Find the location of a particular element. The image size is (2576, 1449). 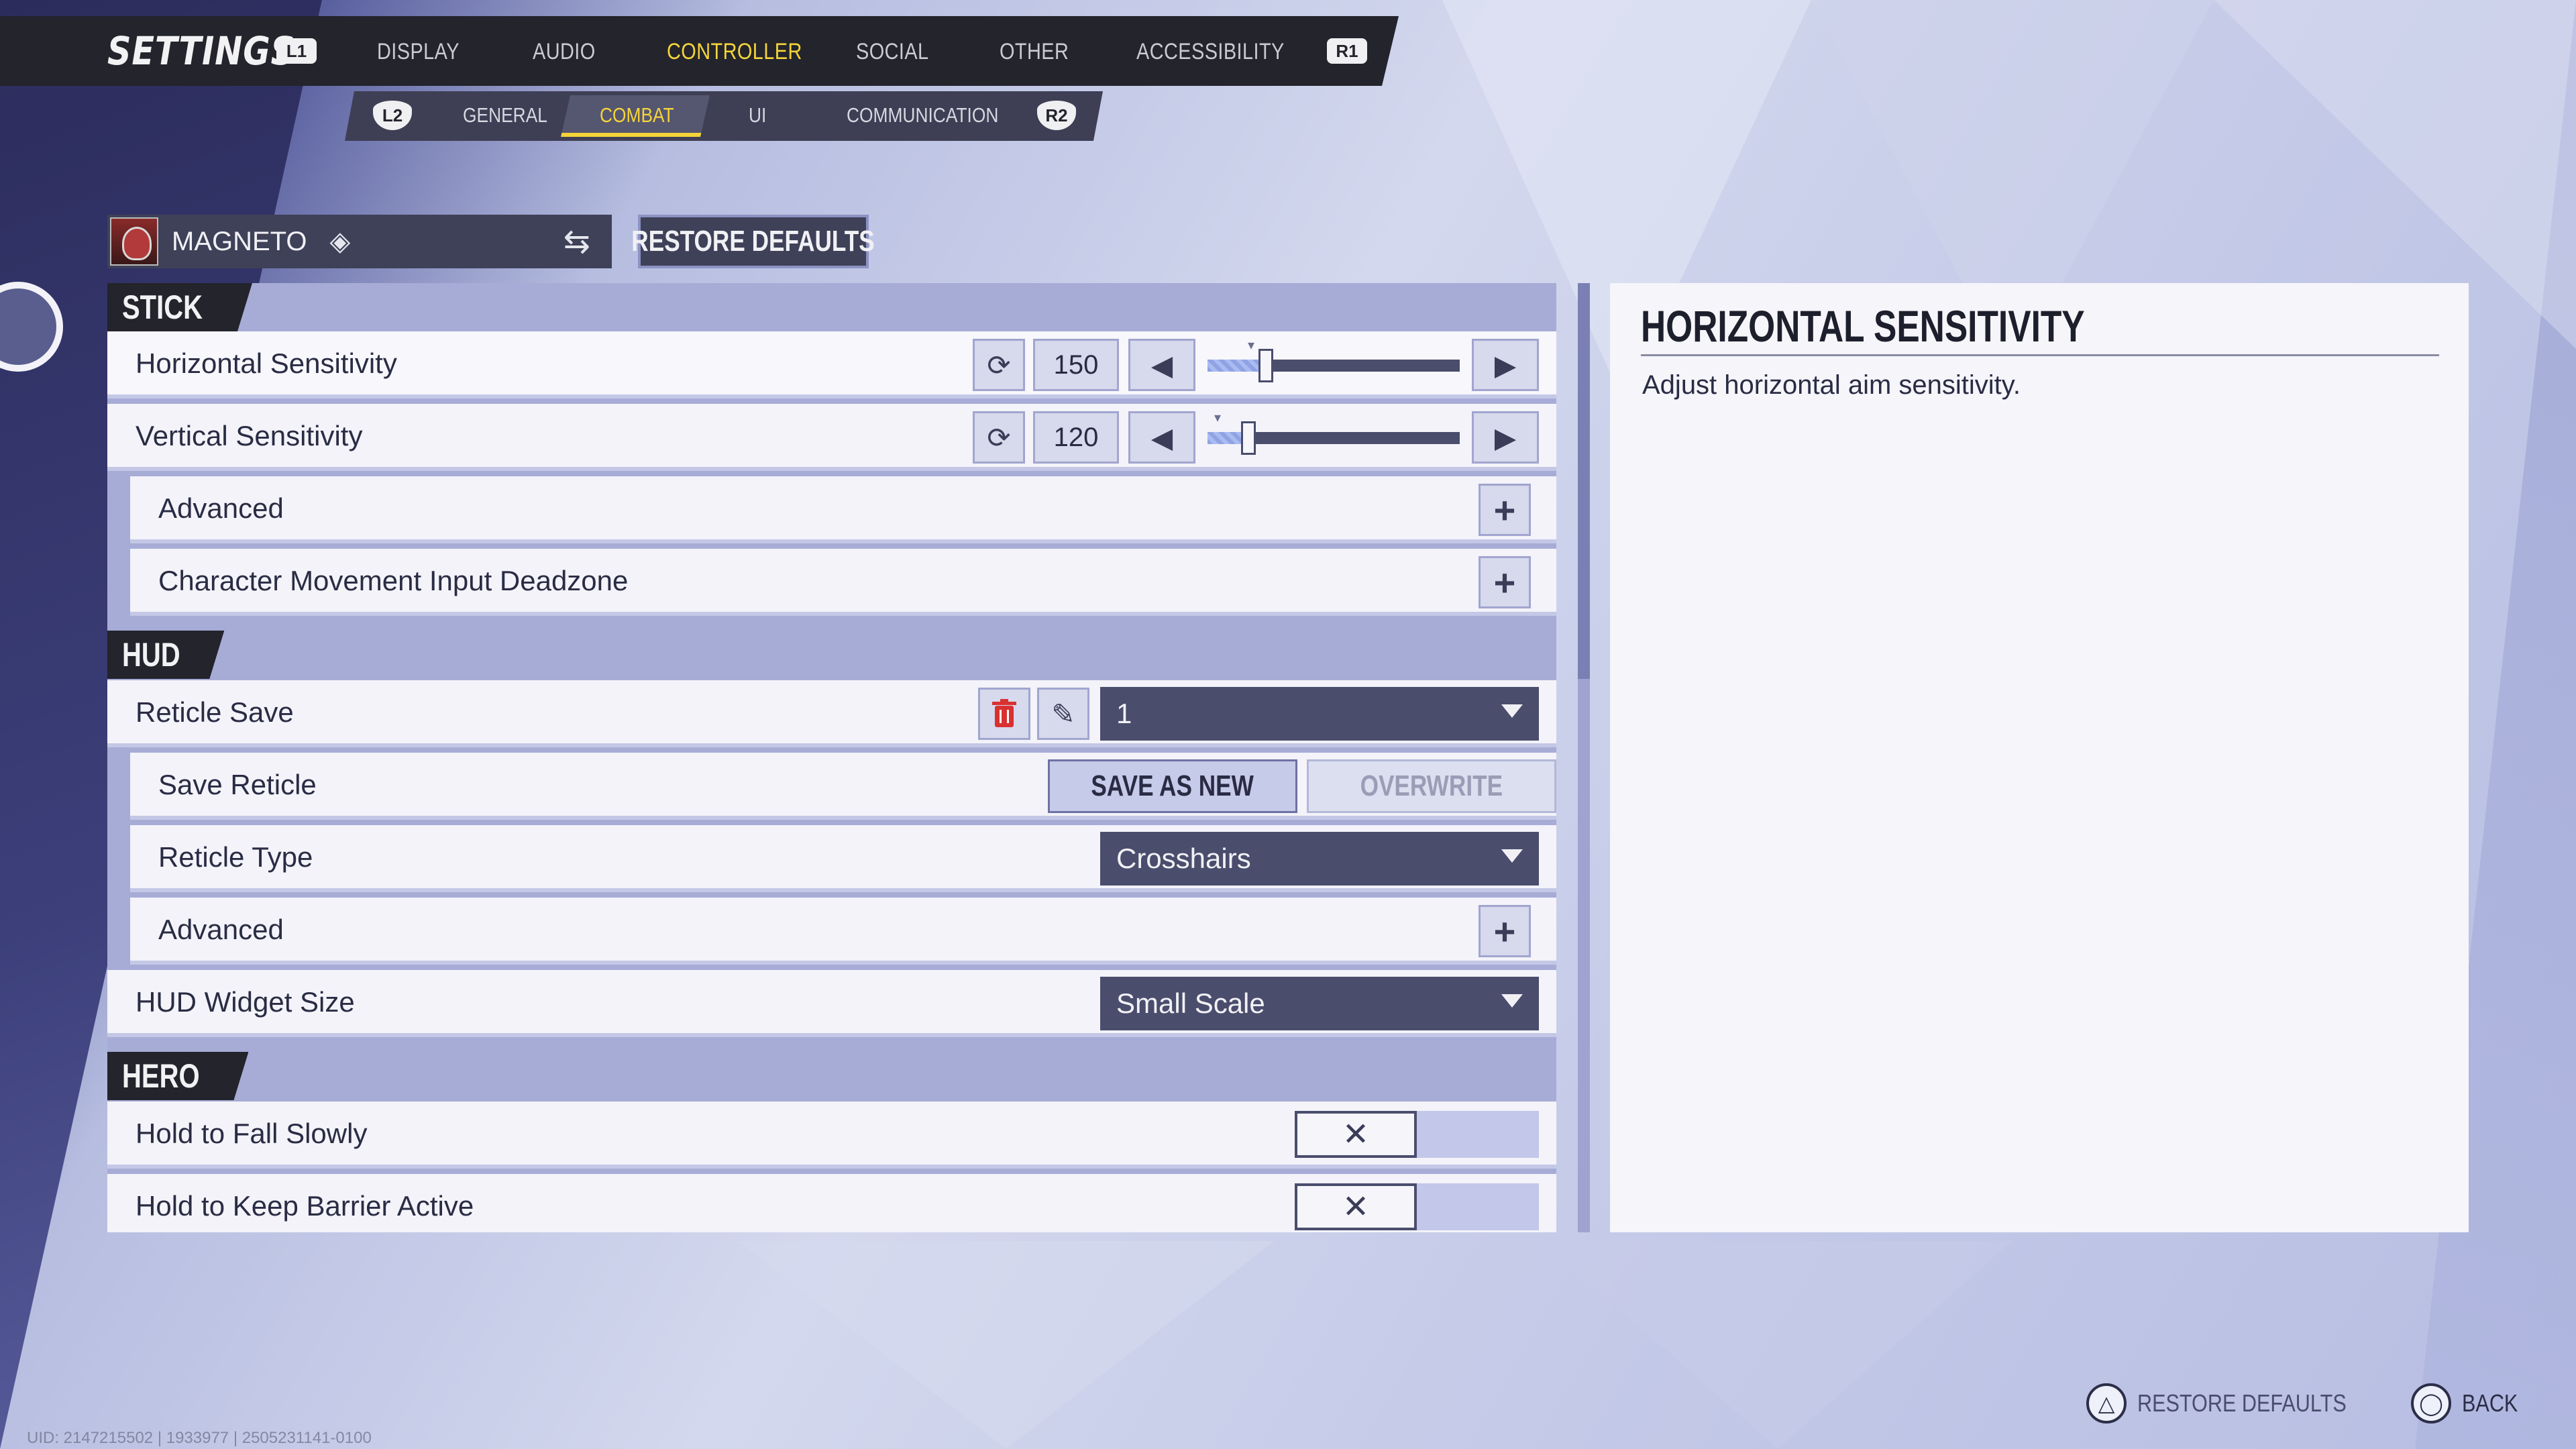

circle-button-icon: ◯ is located at coordinates (2431, 1403).